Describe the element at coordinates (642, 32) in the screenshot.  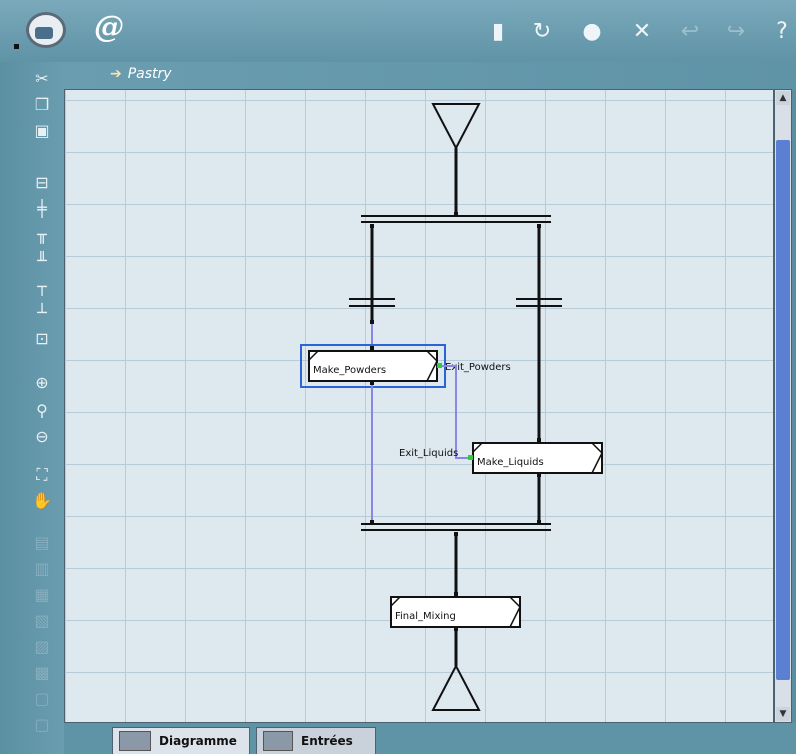
I see `close-icon: ✕` at that location.